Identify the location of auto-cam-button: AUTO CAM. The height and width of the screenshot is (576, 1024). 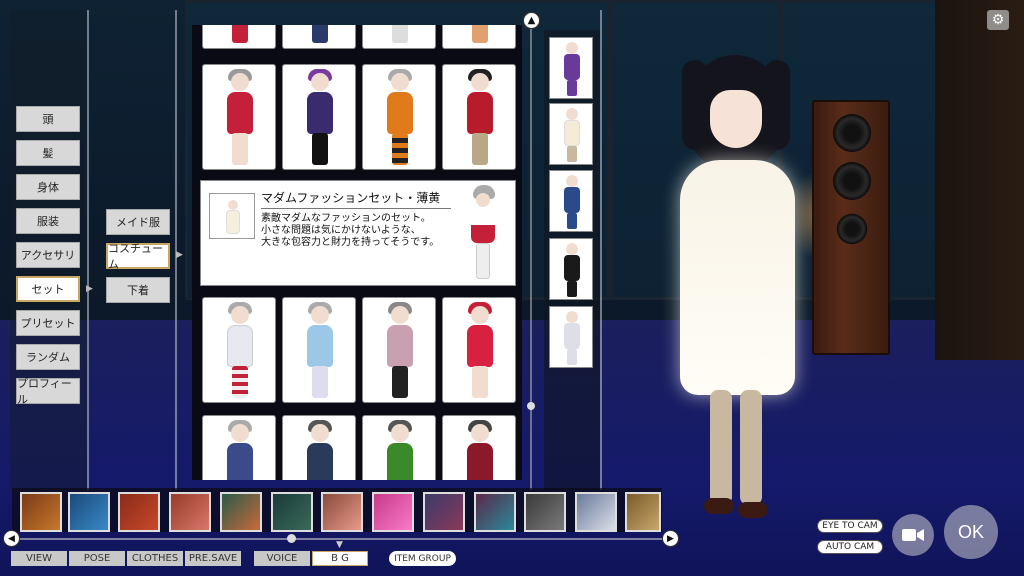
(850, 547).